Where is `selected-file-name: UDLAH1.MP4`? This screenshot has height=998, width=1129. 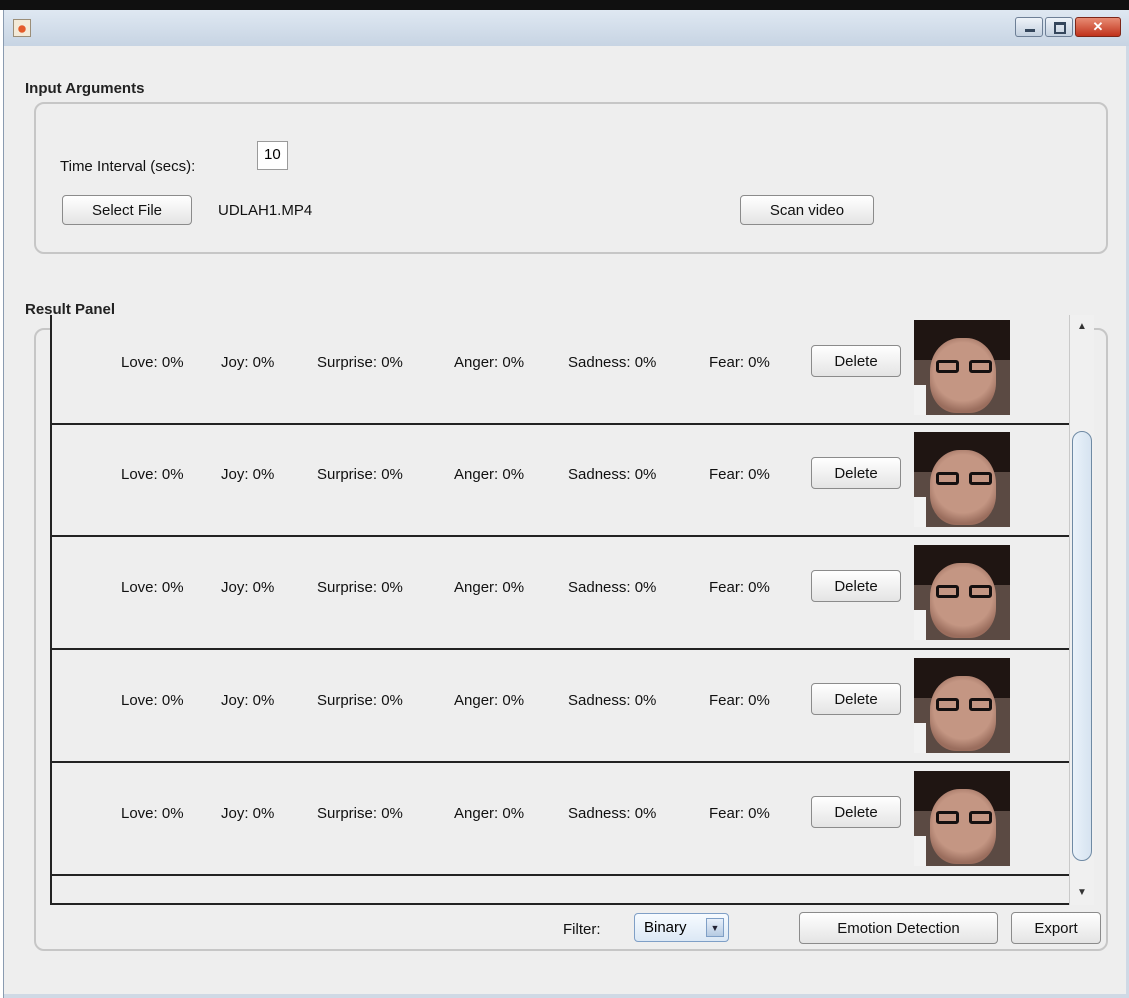 selected-file-name: UDLAH1.MP4 is located at coordinates (265, 210).